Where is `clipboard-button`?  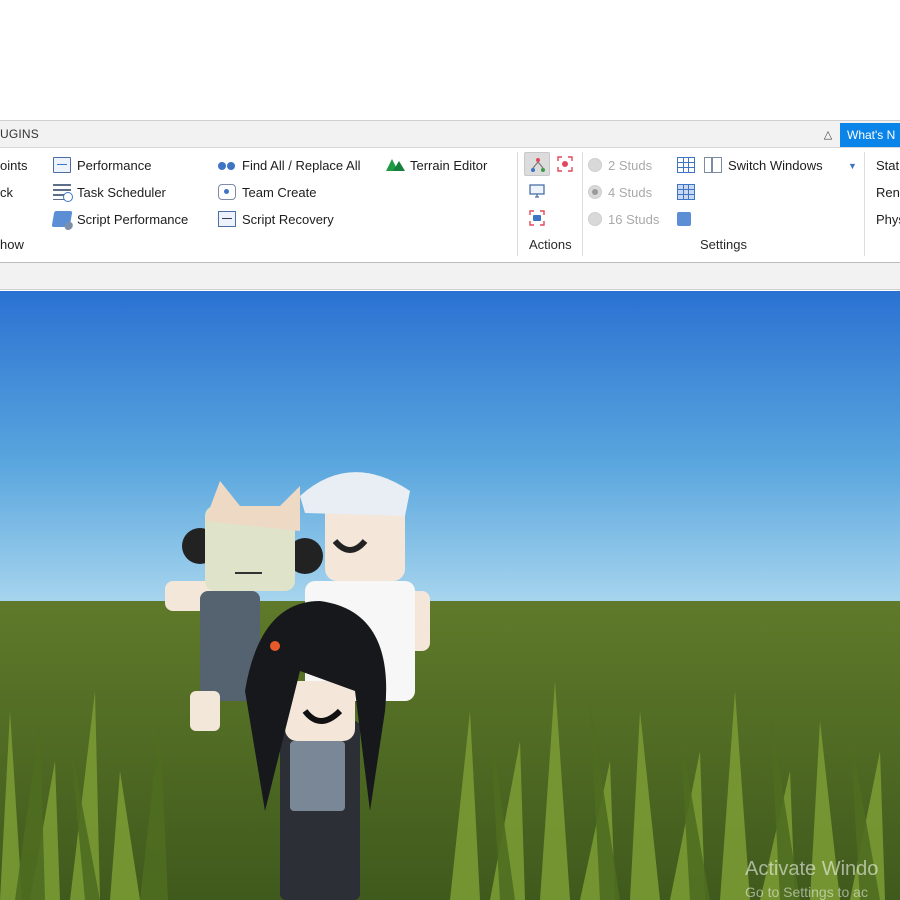
clipboard-button is located at coordinates (687, 219).